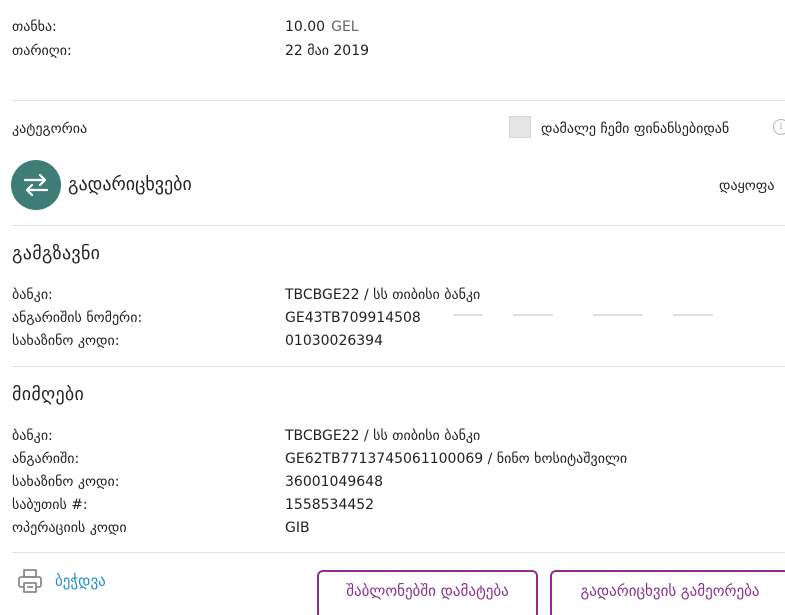 The width and height of the screenshot is (785, 615). I want to click on receiver-treasury-value: 36001049648, so click(334, 482).